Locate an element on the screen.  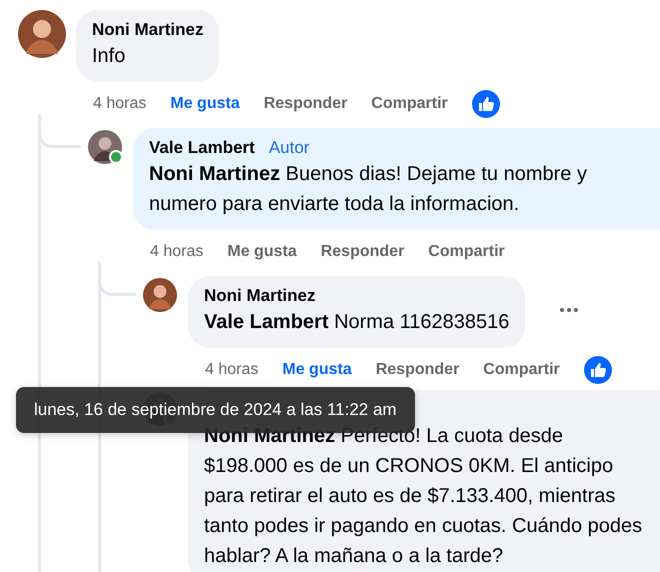
more-options-button is located at coordinates (569, 310).